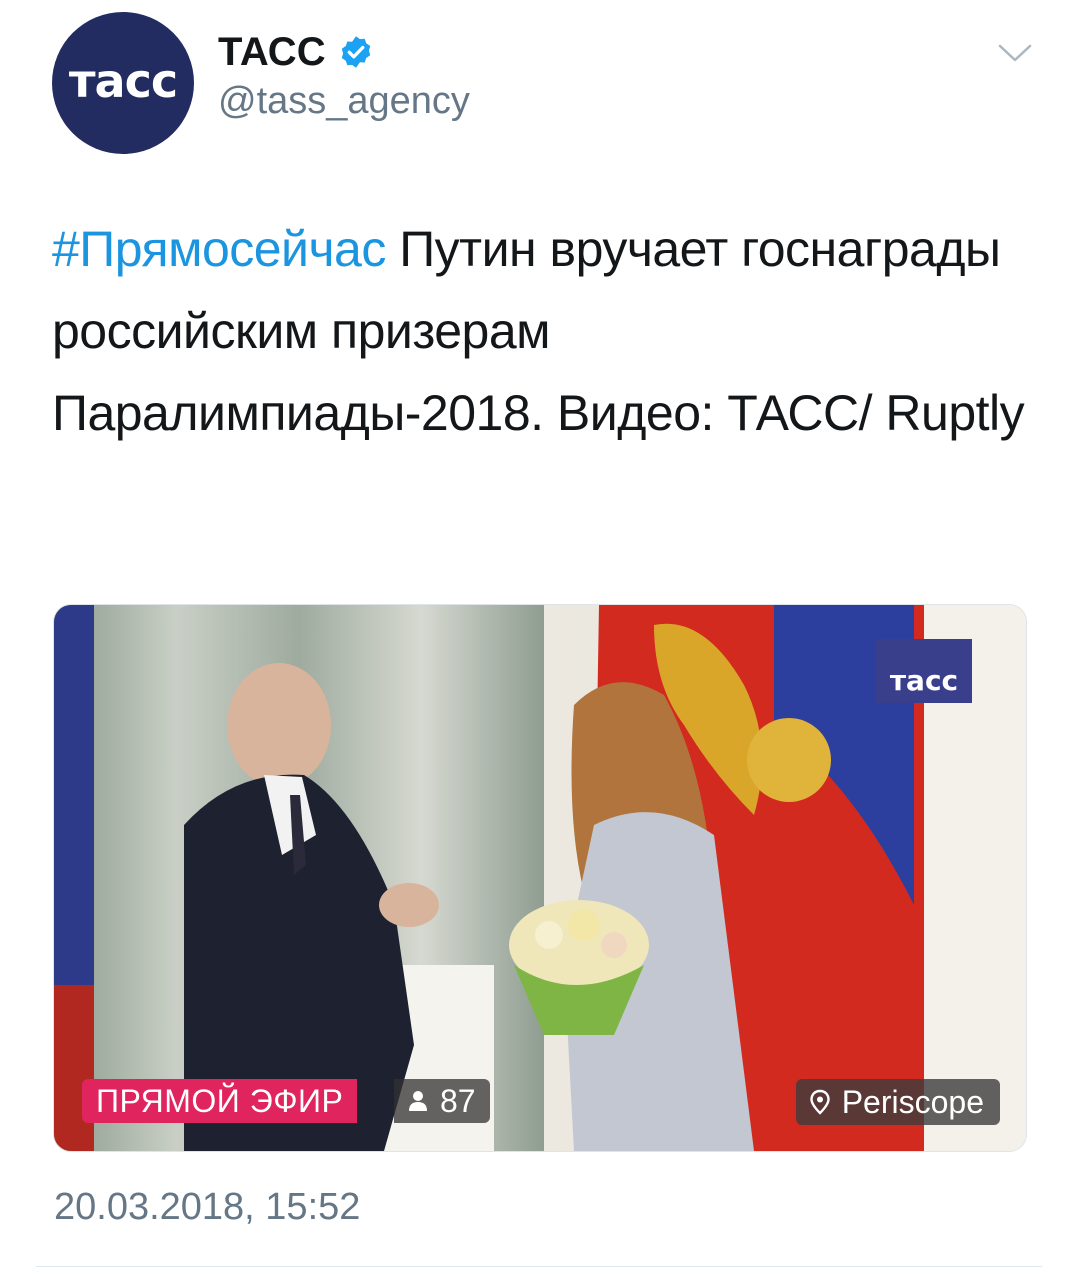  Describe the element at coordinates (207, 1207) in the screenshot. I see `tweet-timestamp: 20.03.2018, 15:52` at that location.